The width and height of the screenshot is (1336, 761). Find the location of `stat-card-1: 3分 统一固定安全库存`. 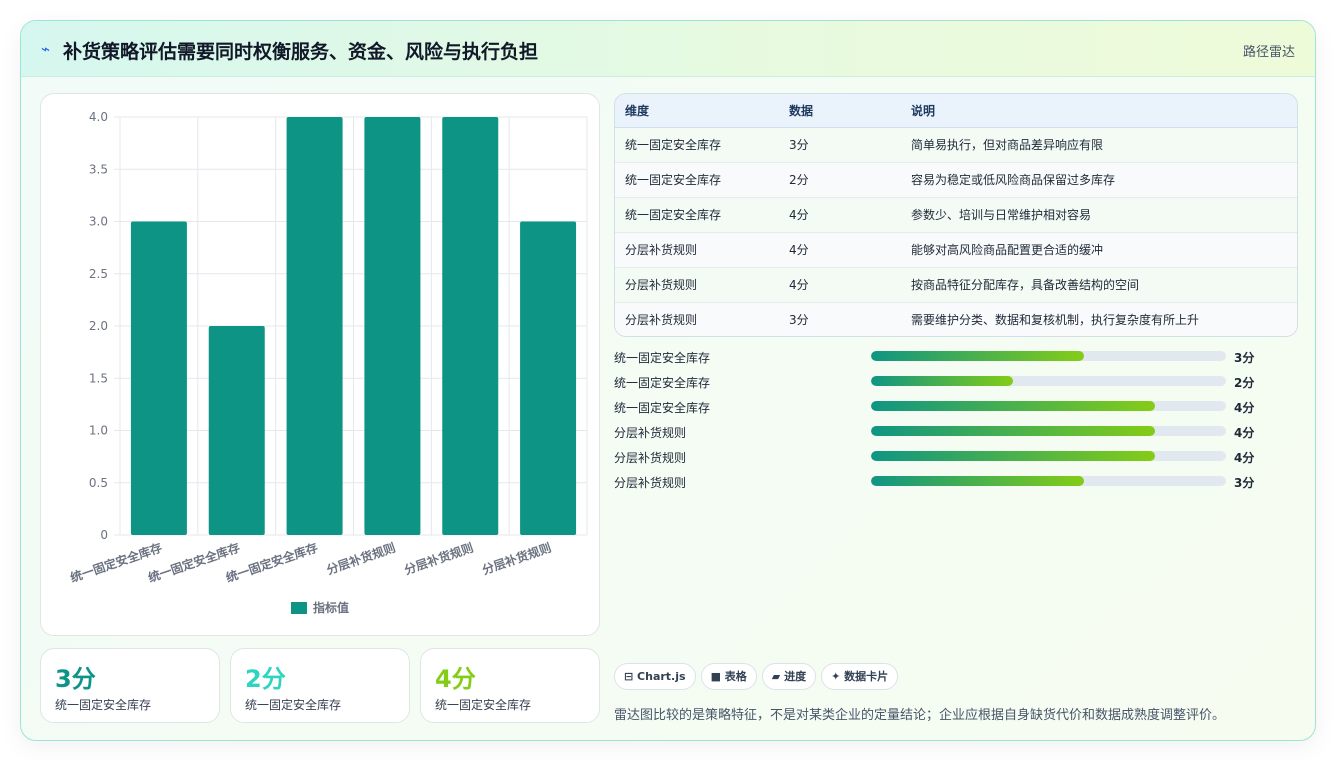

stat-card-1: 3分 统一固定安全库存 is located at coordinates (130, 685).